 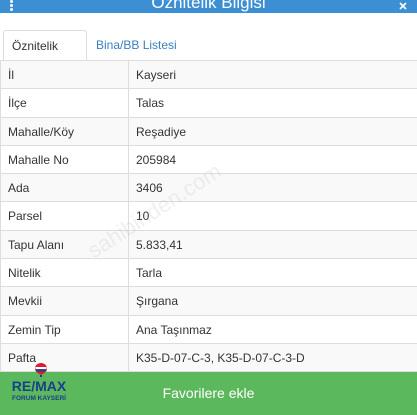 What do you see at coordinates (65, 103) in the screenshot?
I see `row-key: İlçe` at bounding box center [65, 103].